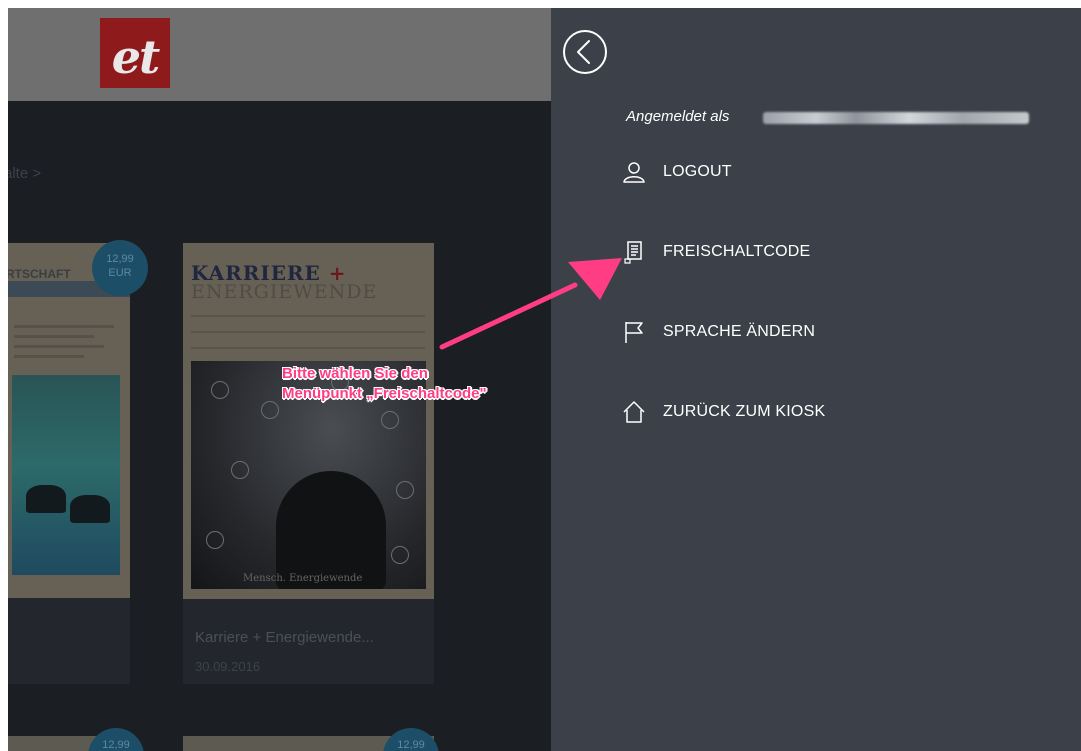 Image resolution: width=1081 pixels, height=751 pixels. Describe the element at coordinates (135, 53) in the screenshot. I see `brand-logo: et` at that location.